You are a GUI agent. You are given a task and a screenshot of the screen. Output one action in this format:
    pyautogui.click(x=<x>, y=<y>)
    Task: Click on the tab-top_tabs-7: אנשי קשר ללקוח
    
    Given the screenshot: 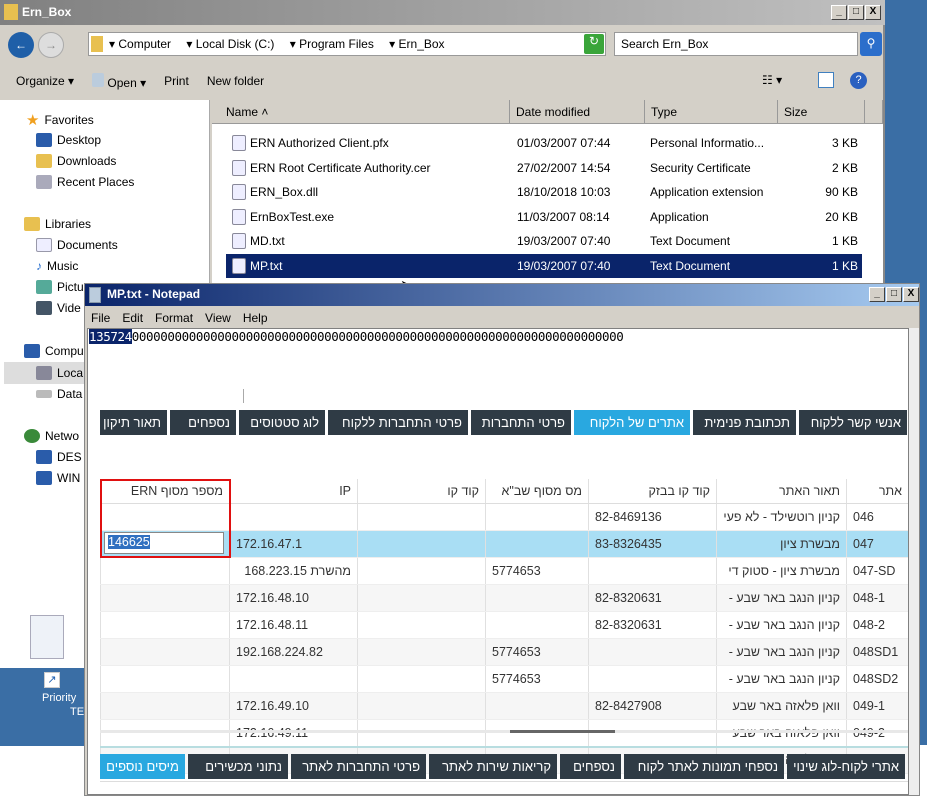 What is the action you would take?
    pyautogui.click(x=853, y=422)
    